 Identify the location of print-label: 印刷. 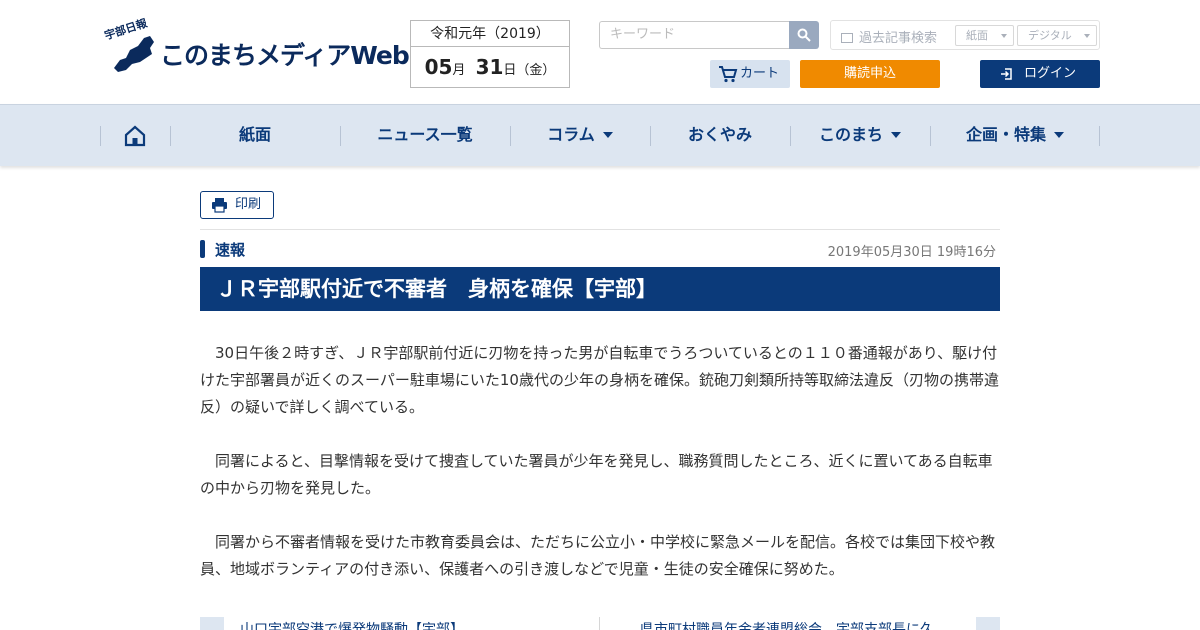
(248, 204).